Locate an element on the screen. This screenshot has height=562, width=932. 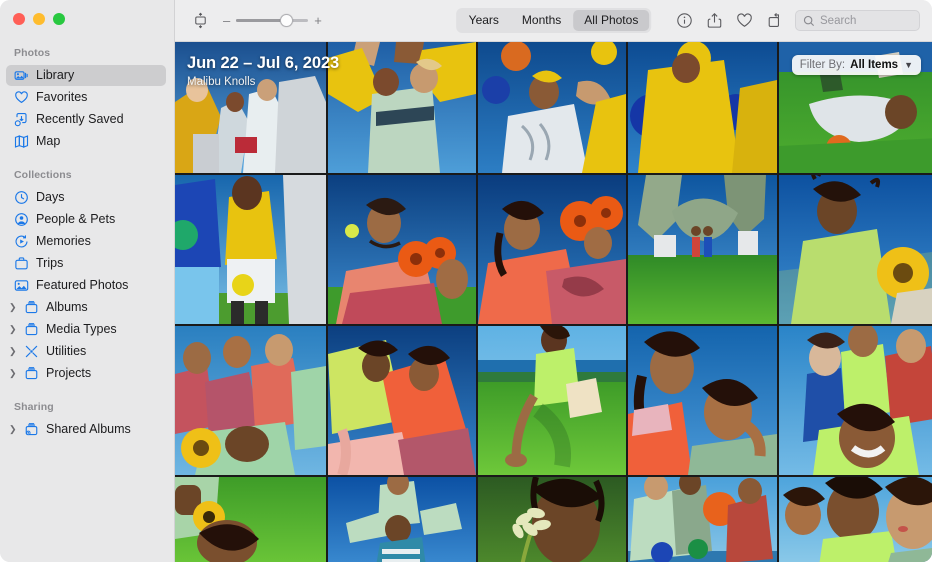
sidebar-item-featured-photos: Featured Photos is located at coordinates (86, 285).